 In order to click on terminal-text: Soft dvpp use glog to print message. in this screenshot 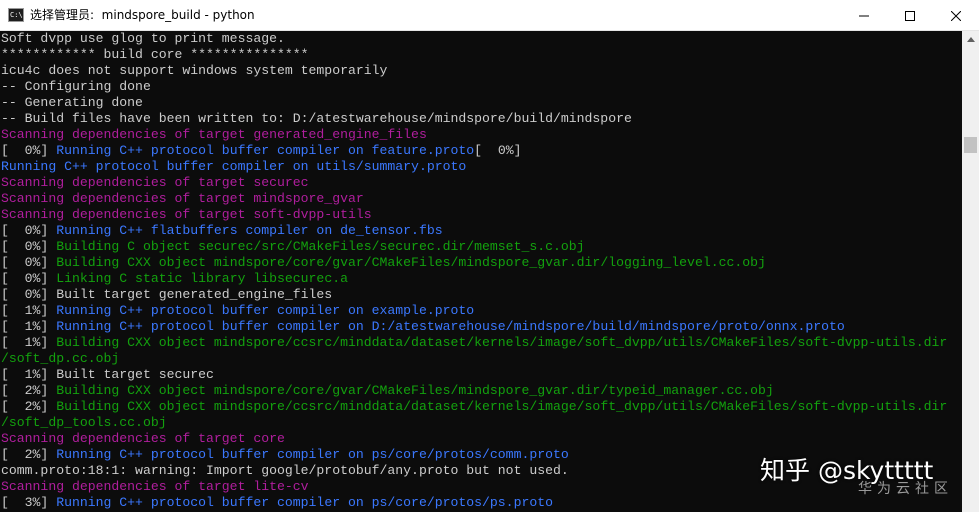, I will do `click(143, 38)`.